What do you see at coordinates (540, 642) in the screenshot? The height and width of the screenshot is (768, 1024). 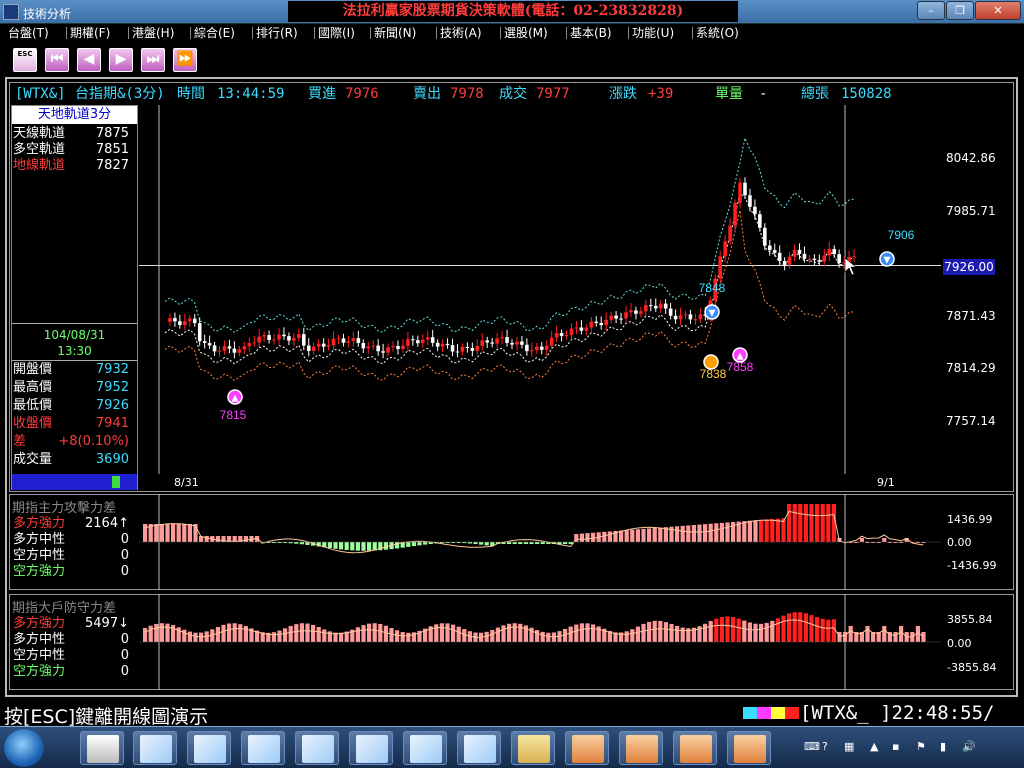 I see `defense-indicator-chart` at bounding box center [540, 642].